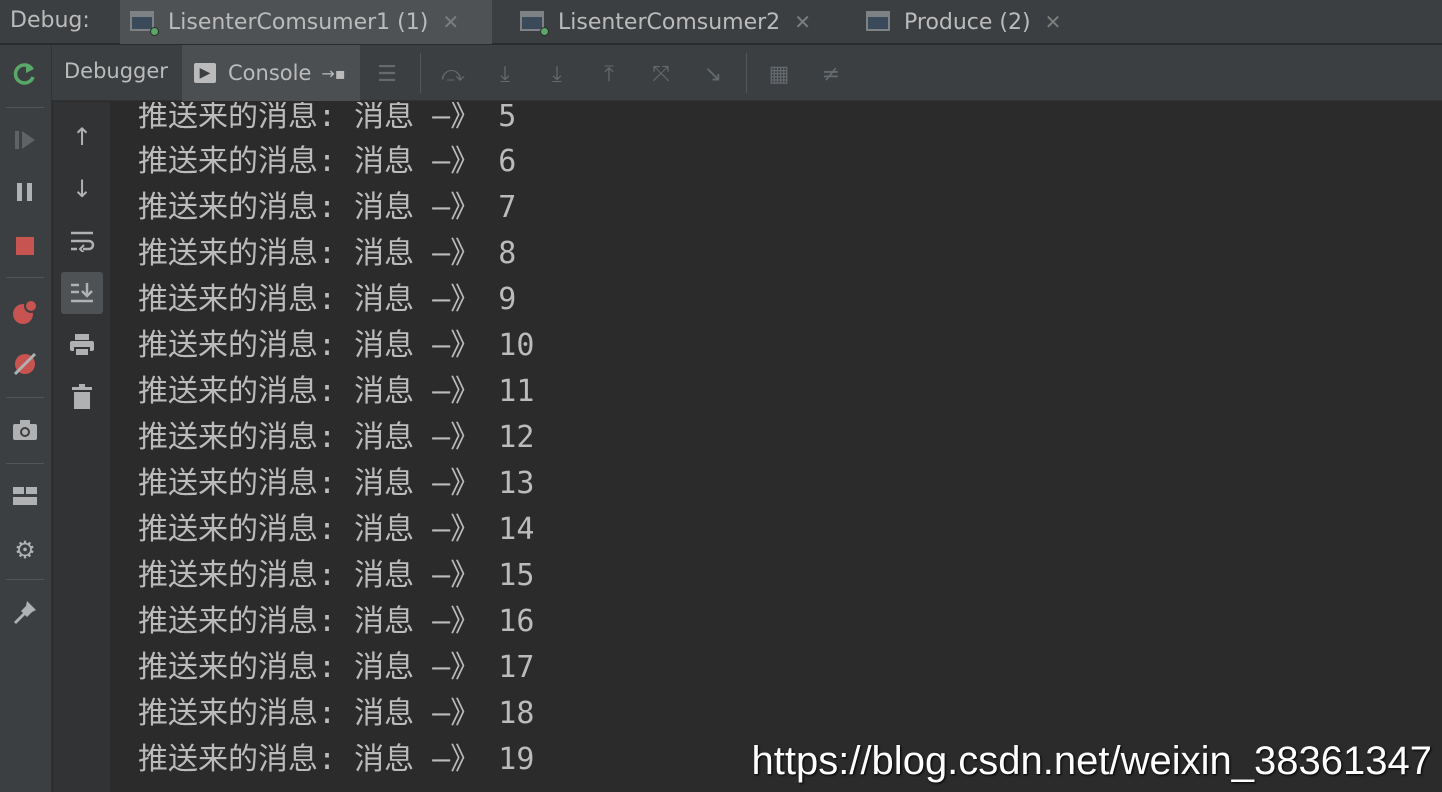 Image resolution: width=1442 pixels, height=792 pixels. What do you see at coordinates (82, 397) in the screenshot?
I see `trash-icon` at bounding box center [82, 397].